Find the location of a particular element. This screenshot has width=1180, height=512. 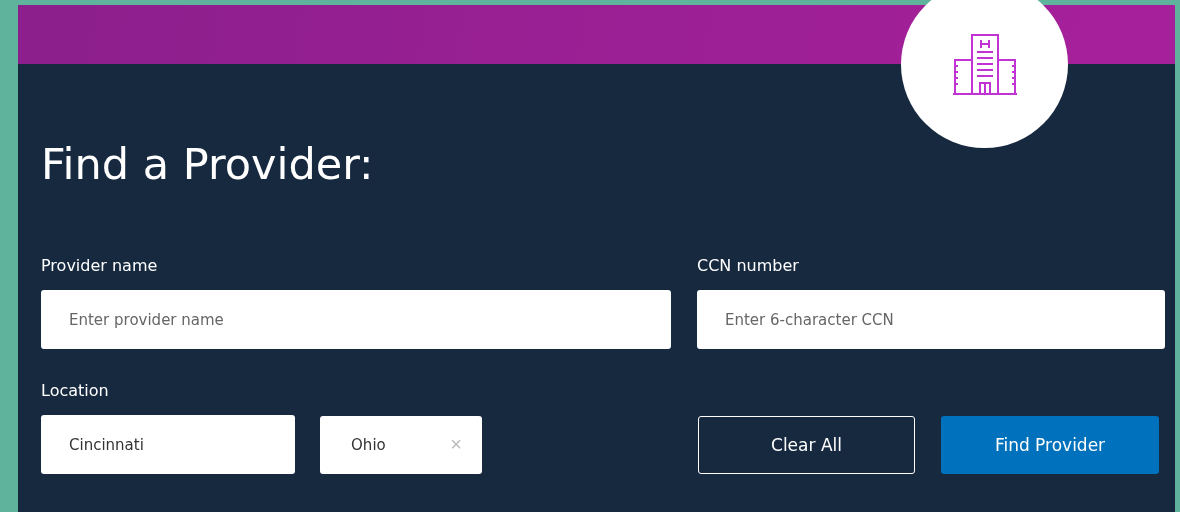

find-provider-button: Find Provider is located at coordinates (1050, 444).